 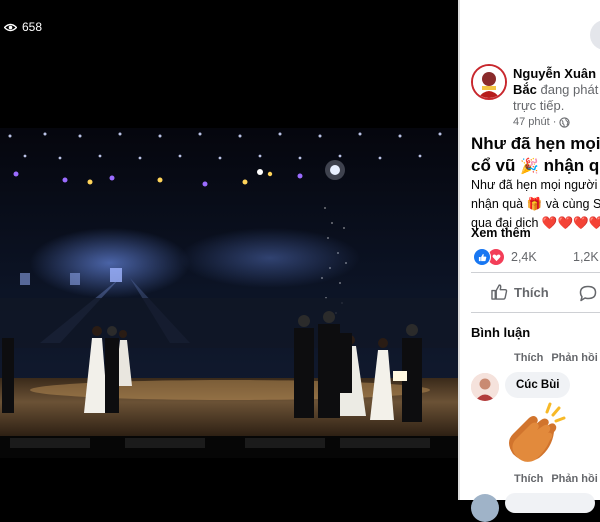 What do you see at coordinates (501, 233) in the screenshot?
I see `see-more-link: Xem thêm` at bounding box center [501, 233].